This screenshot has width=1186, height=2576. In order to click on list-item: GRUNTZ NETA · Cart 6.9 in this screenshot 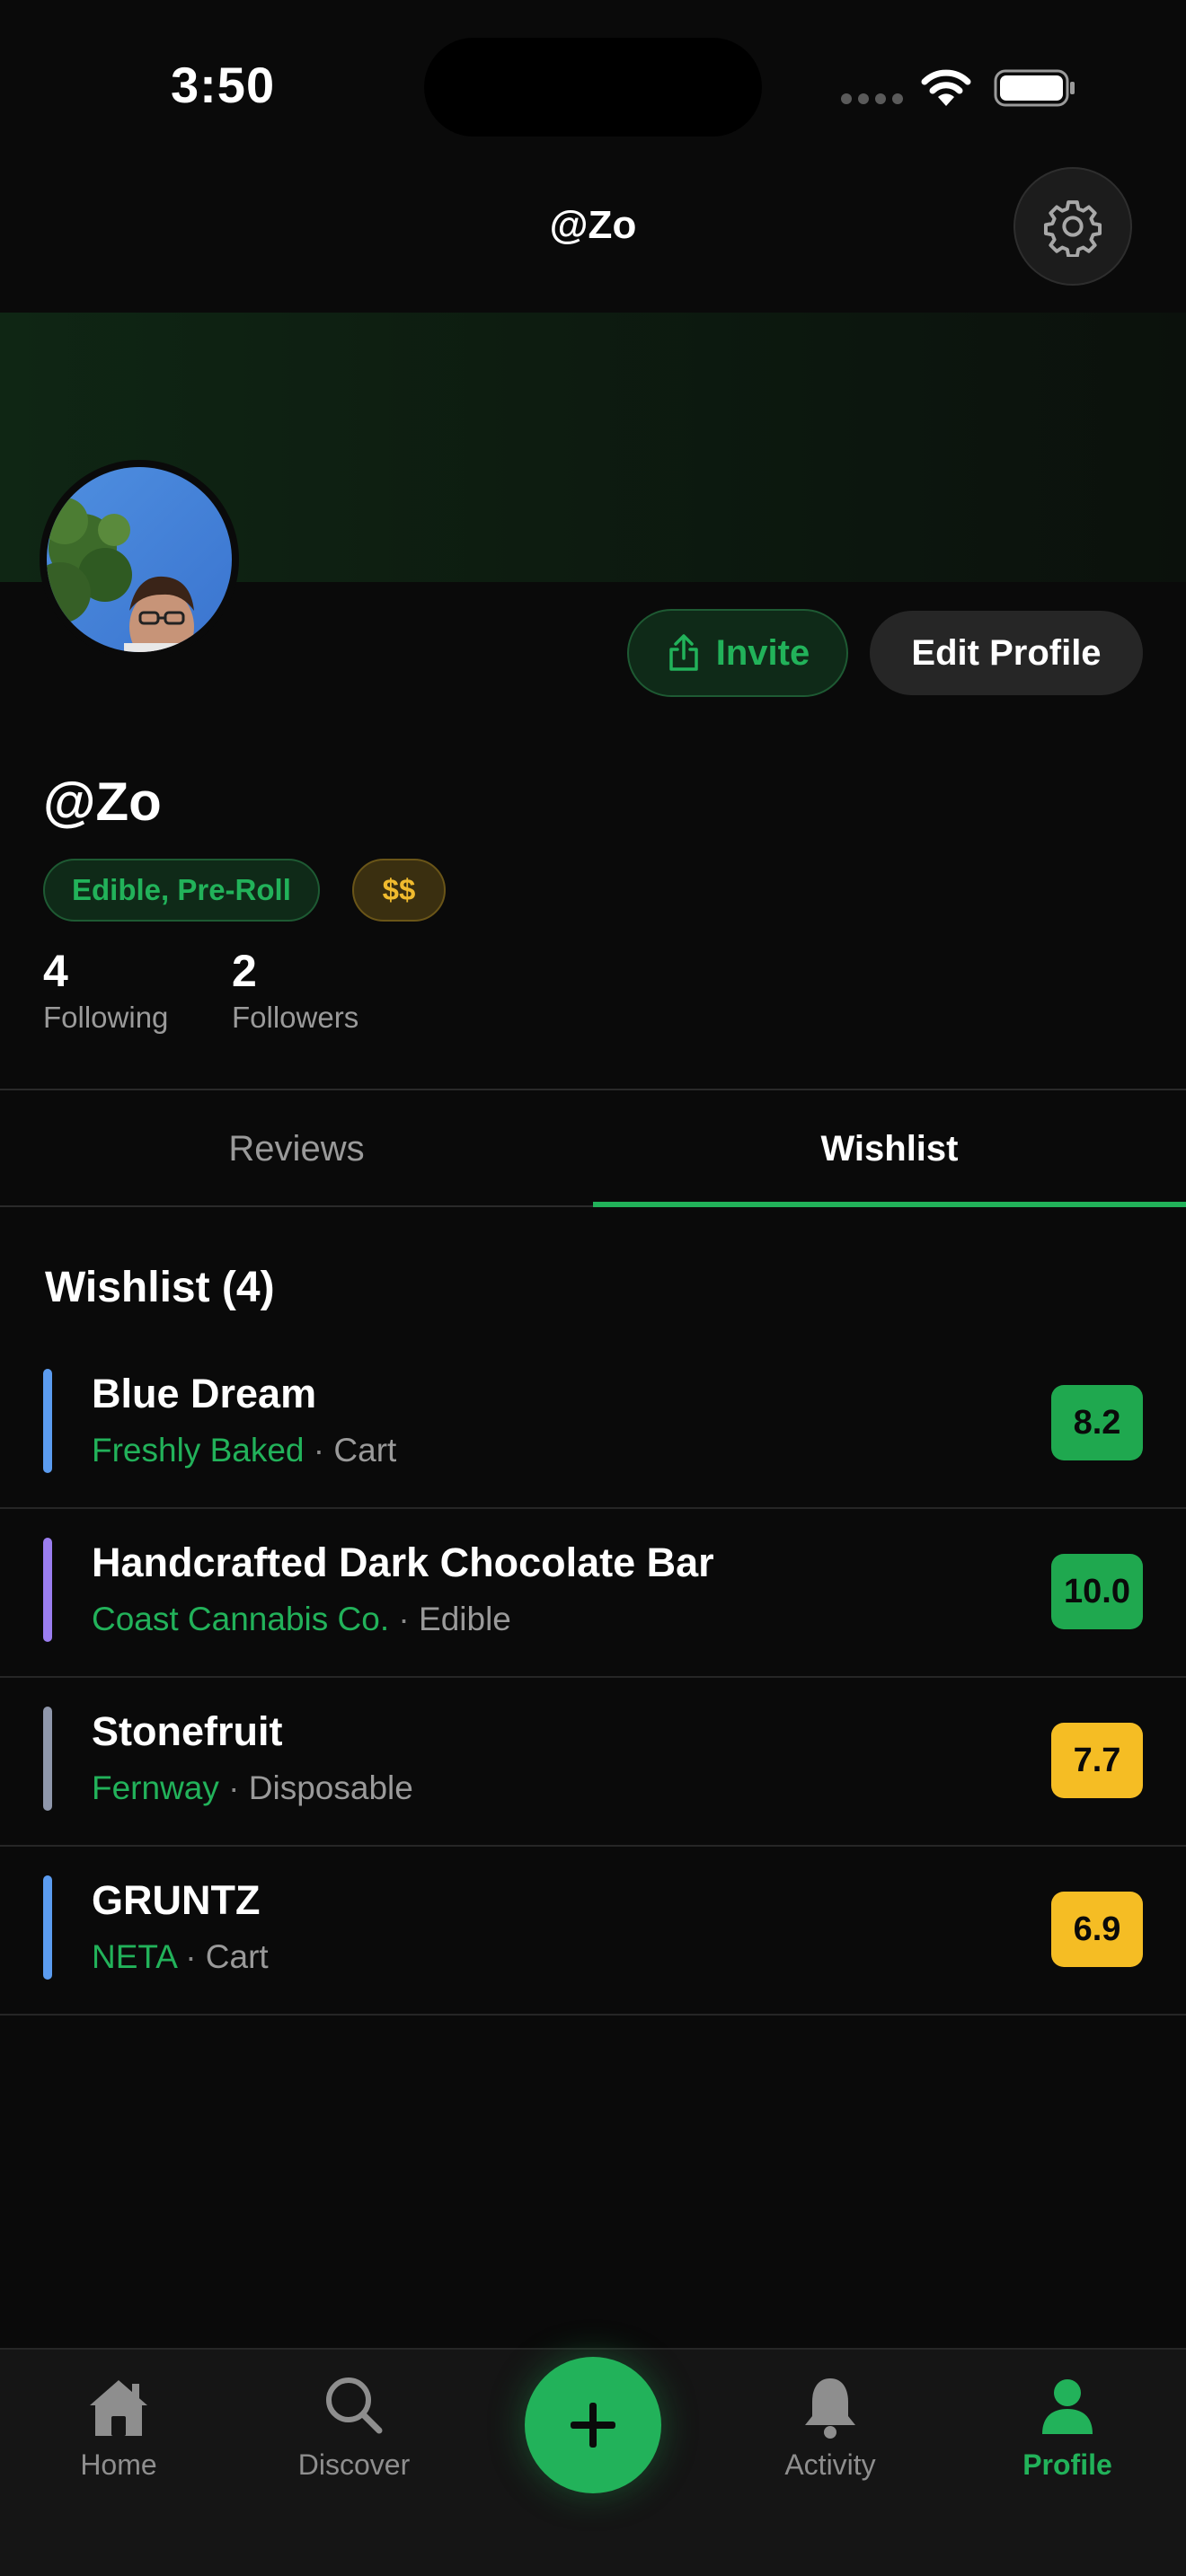, I will do `click(593, 1932)`.